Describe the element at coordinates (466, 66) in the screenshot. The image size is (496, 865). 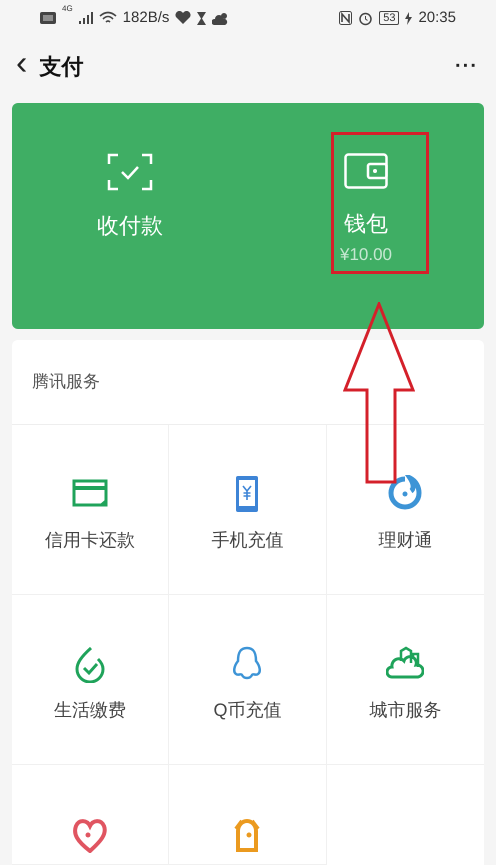
I see `more-button: ···` at that location.